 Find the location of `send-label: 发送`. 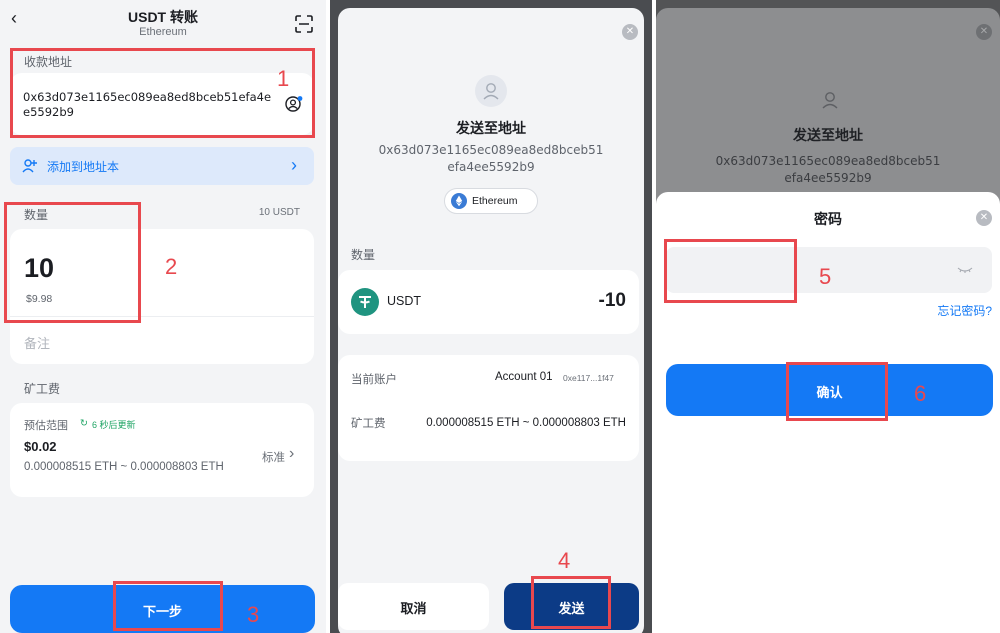

send-label: 发送 is located at coordinates (571, 608).